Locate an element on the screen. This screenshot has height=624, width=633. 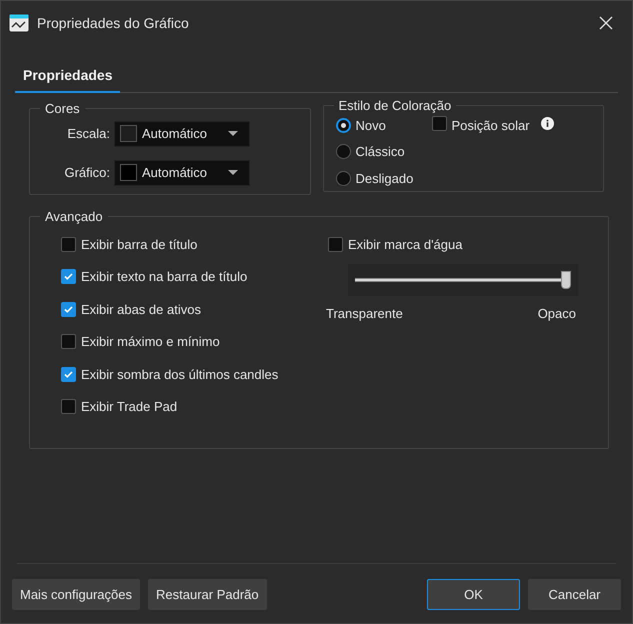
checkbox-label: Exibir máximo e mínimo is located at coordinates (150, 342).